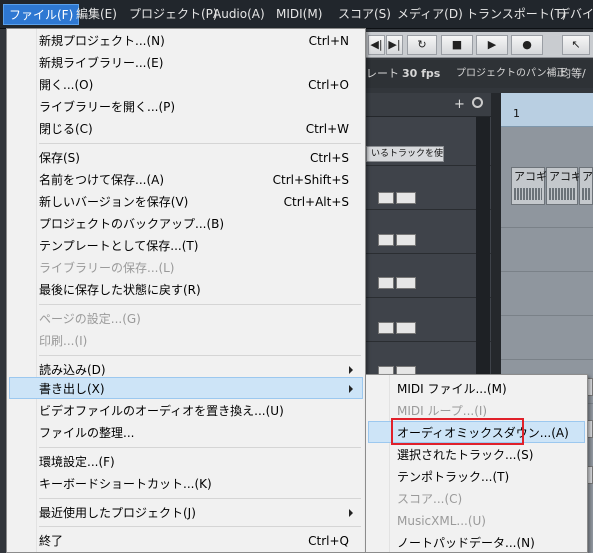  I want to click on menu-item-print: 印刷...(I), so click(63, 341).